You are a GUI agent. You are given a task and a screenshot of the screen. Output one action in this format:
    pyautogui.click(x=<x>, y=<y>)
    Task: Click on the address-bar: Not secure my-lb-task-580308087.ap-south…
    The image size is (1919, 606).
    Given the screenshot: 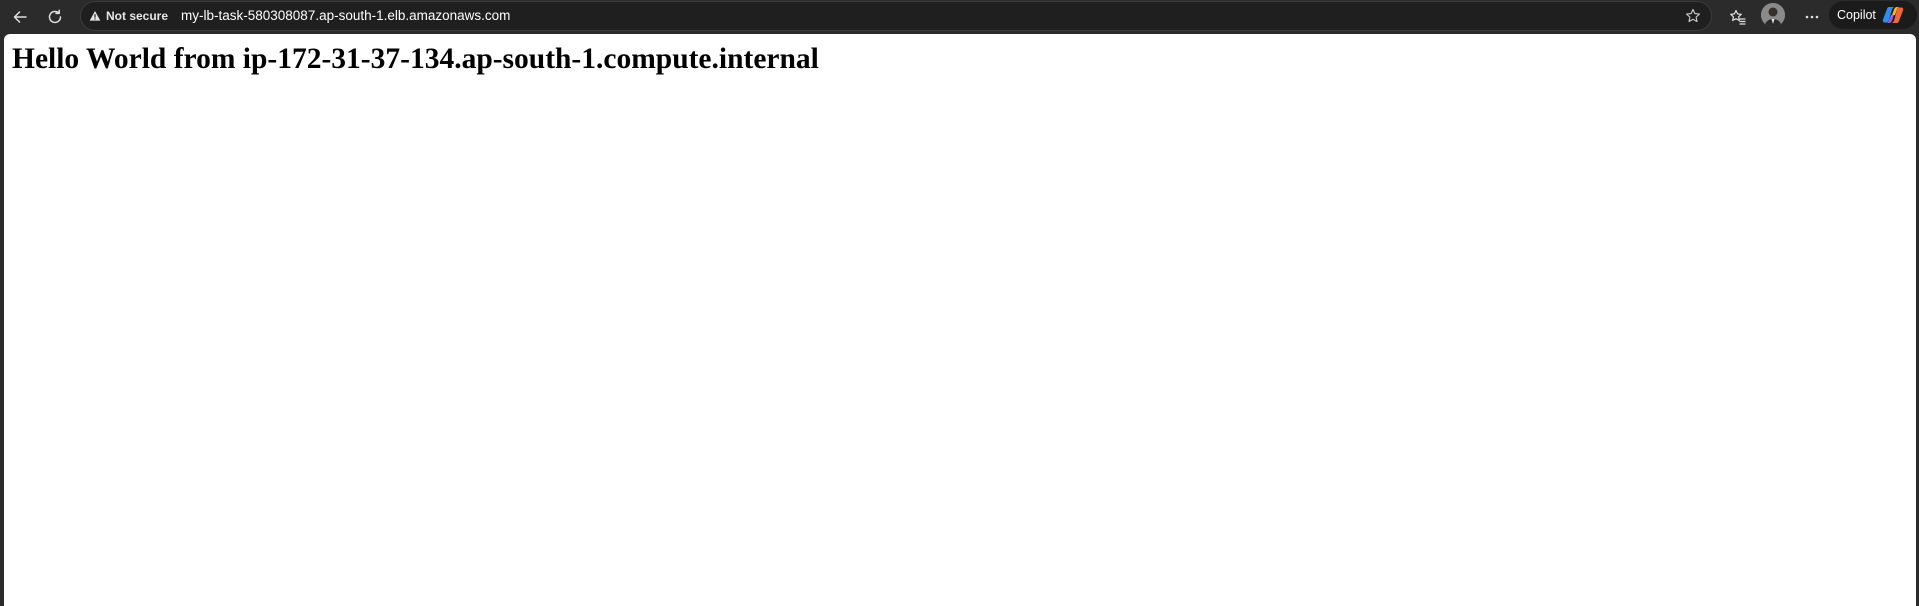 What is the action you would take?
    pyautogui.click(x=896, y=16)
    